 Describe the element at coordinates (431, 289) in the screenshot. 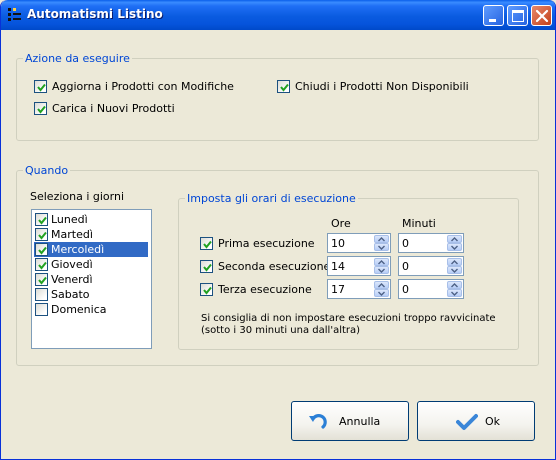

I see `third-run-minutes-spinner: 0` at that location.